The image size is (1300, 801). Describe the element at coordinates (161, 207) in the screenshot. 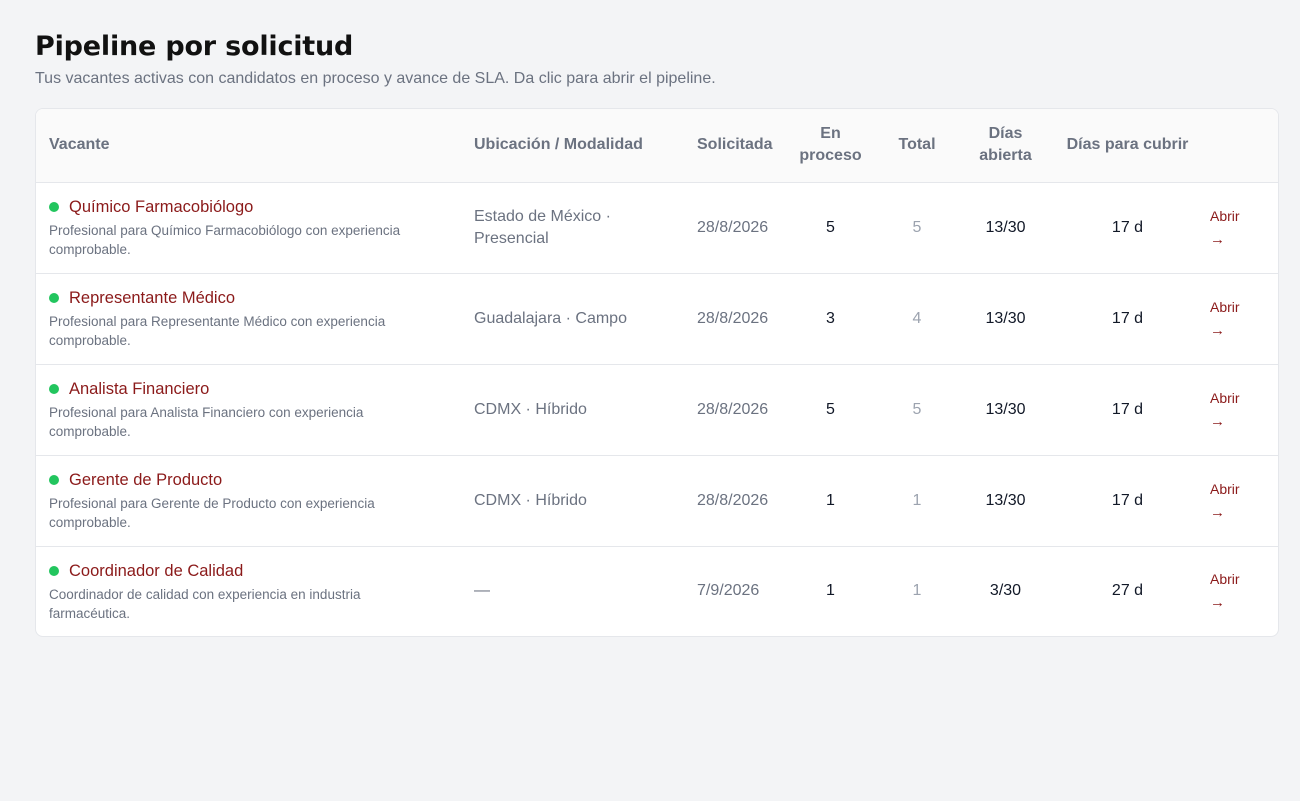

I see `vacancy-title: Químico Farmacobiólogo` at that location.